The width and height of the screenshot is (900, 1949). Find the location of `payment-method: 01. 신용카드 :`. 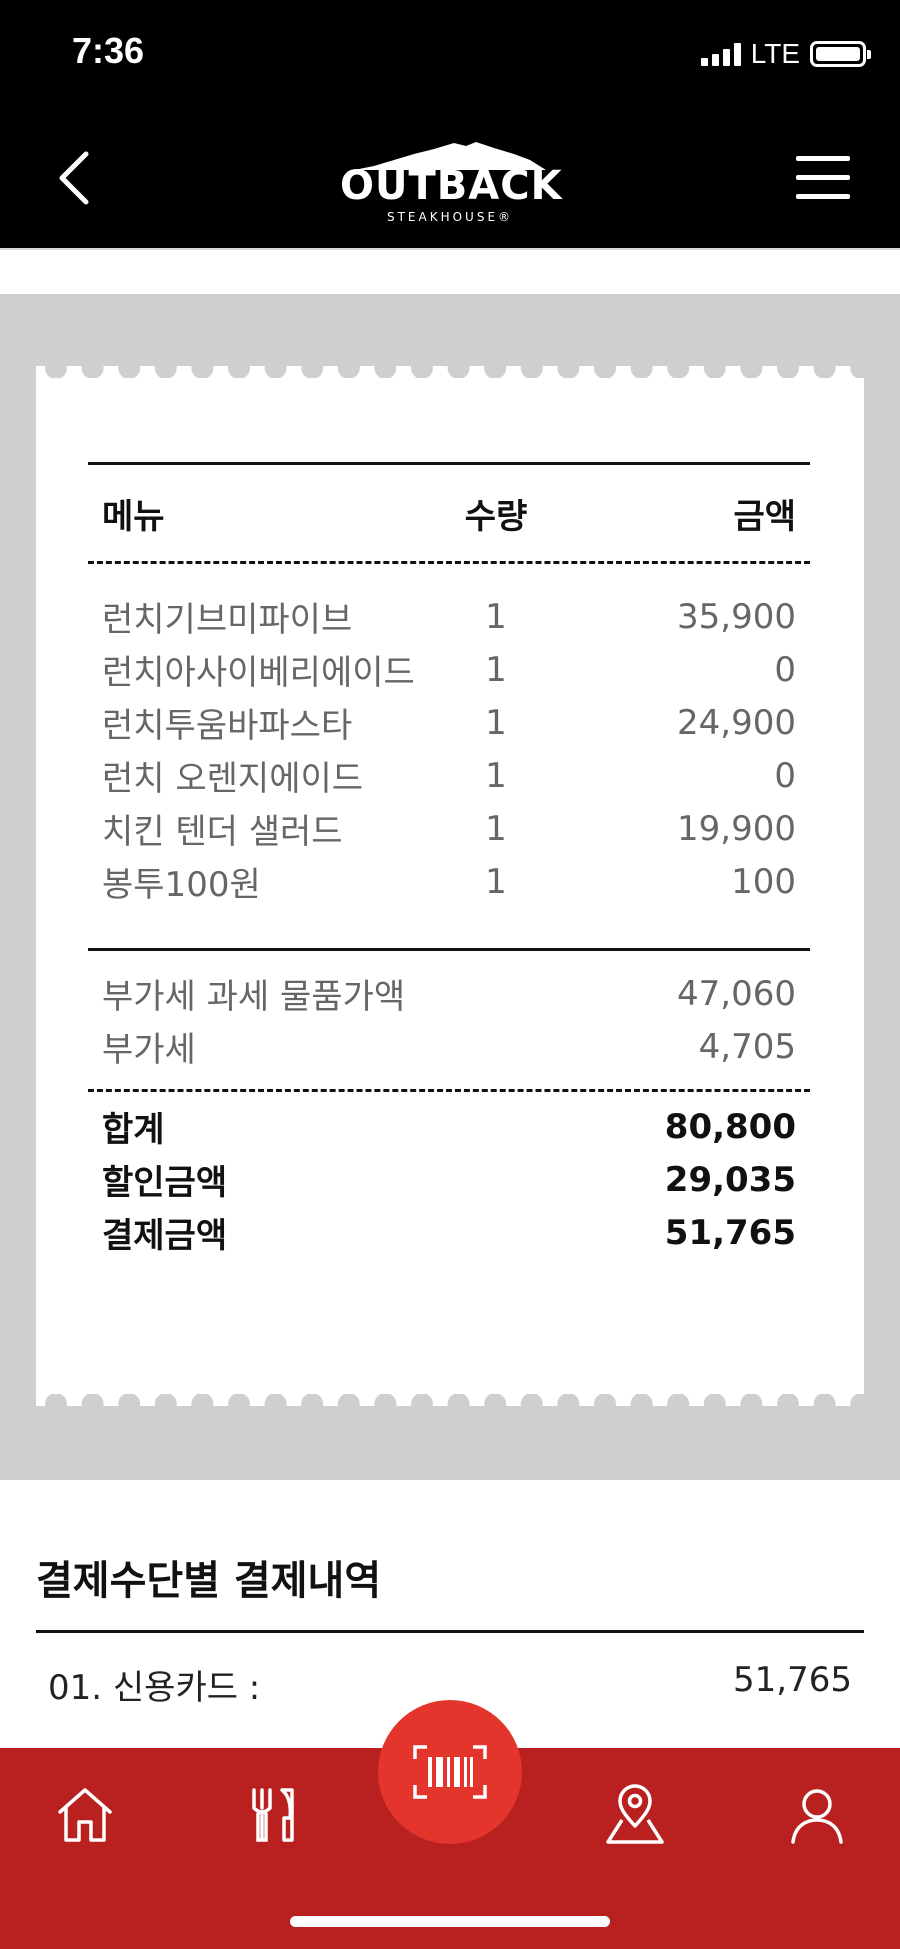

payment-method: 01. 신용카드 : is located at coordinates (154, 1688).